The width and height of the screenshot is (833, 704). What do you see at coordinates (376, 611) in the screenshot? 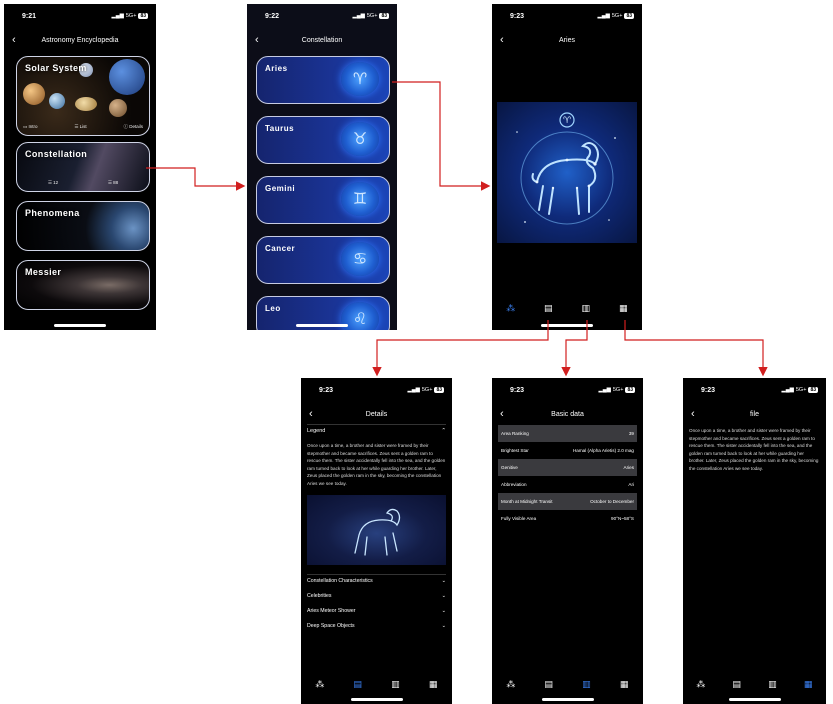
I see `section-meteor-shower: Aries Meteor Shower ⌄` at bounding box center [376, 611].